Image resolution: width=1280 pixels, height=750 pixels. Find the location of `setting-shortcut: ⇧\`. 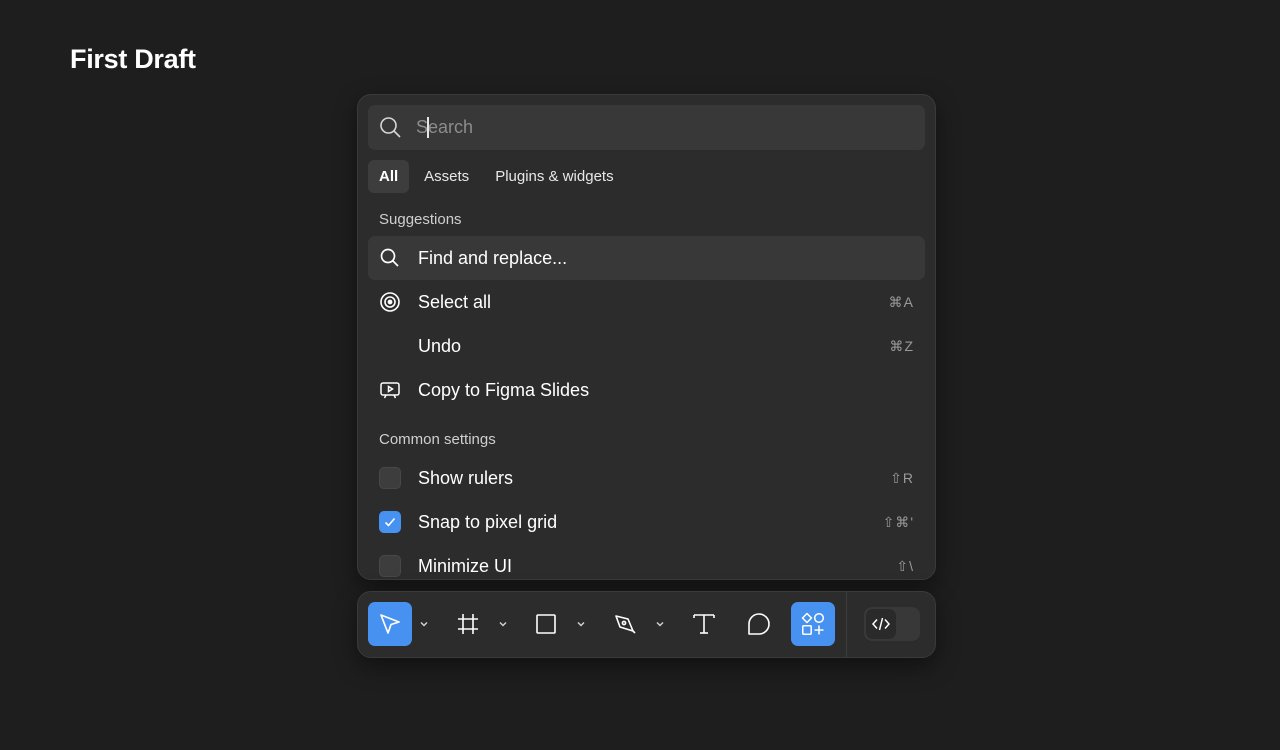

setting-shortcut: ⇧\ is located at coordinates (905, 565).